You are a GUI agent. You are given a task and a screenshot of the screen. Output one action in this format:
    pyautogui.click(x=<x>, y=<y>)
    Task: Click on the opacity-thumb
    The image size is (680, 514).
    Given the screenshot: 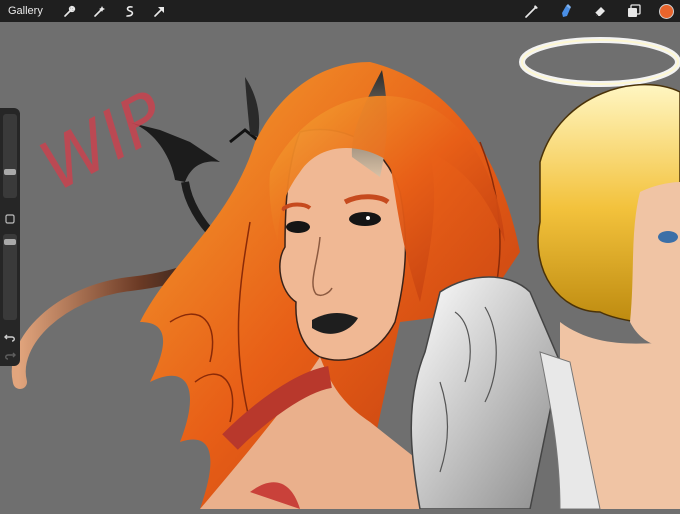 What is the action you would take?
    pyautogui.click(x=10, y=242)
    